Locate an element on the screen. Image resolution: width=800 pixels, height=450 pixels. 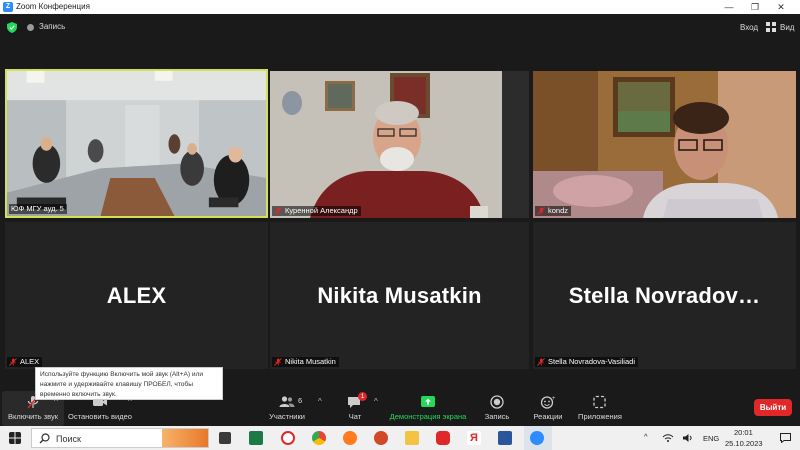
record-button: Запись is located at coordinates (497, 408).